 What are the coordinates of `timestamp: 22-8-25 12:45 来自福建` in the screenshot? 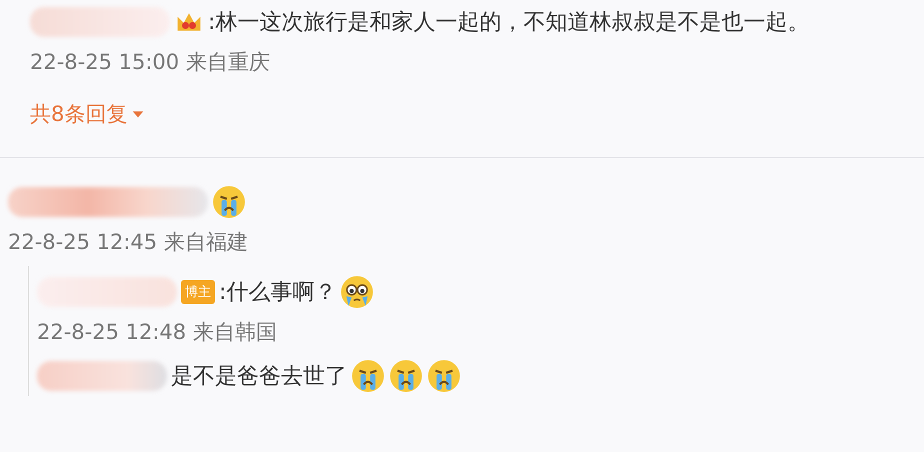 It's located at (128, 242).